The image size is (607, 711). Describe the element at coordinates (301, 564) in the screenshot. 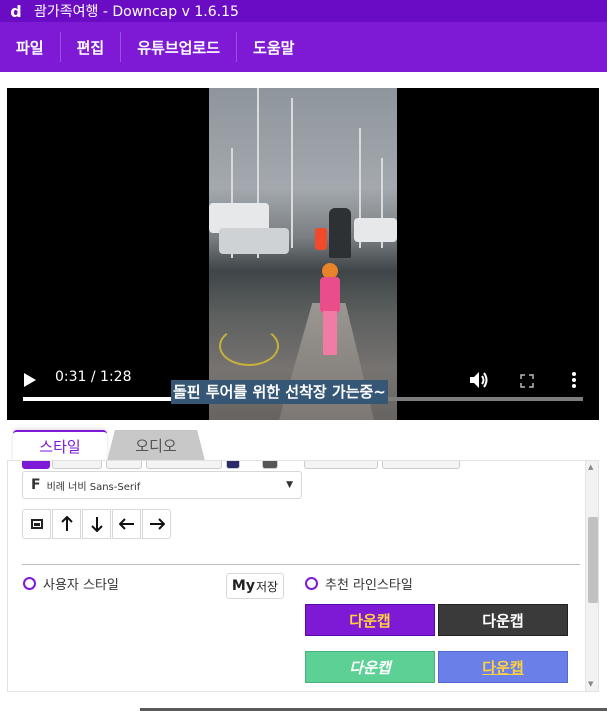

I see `section-divider` at that location.